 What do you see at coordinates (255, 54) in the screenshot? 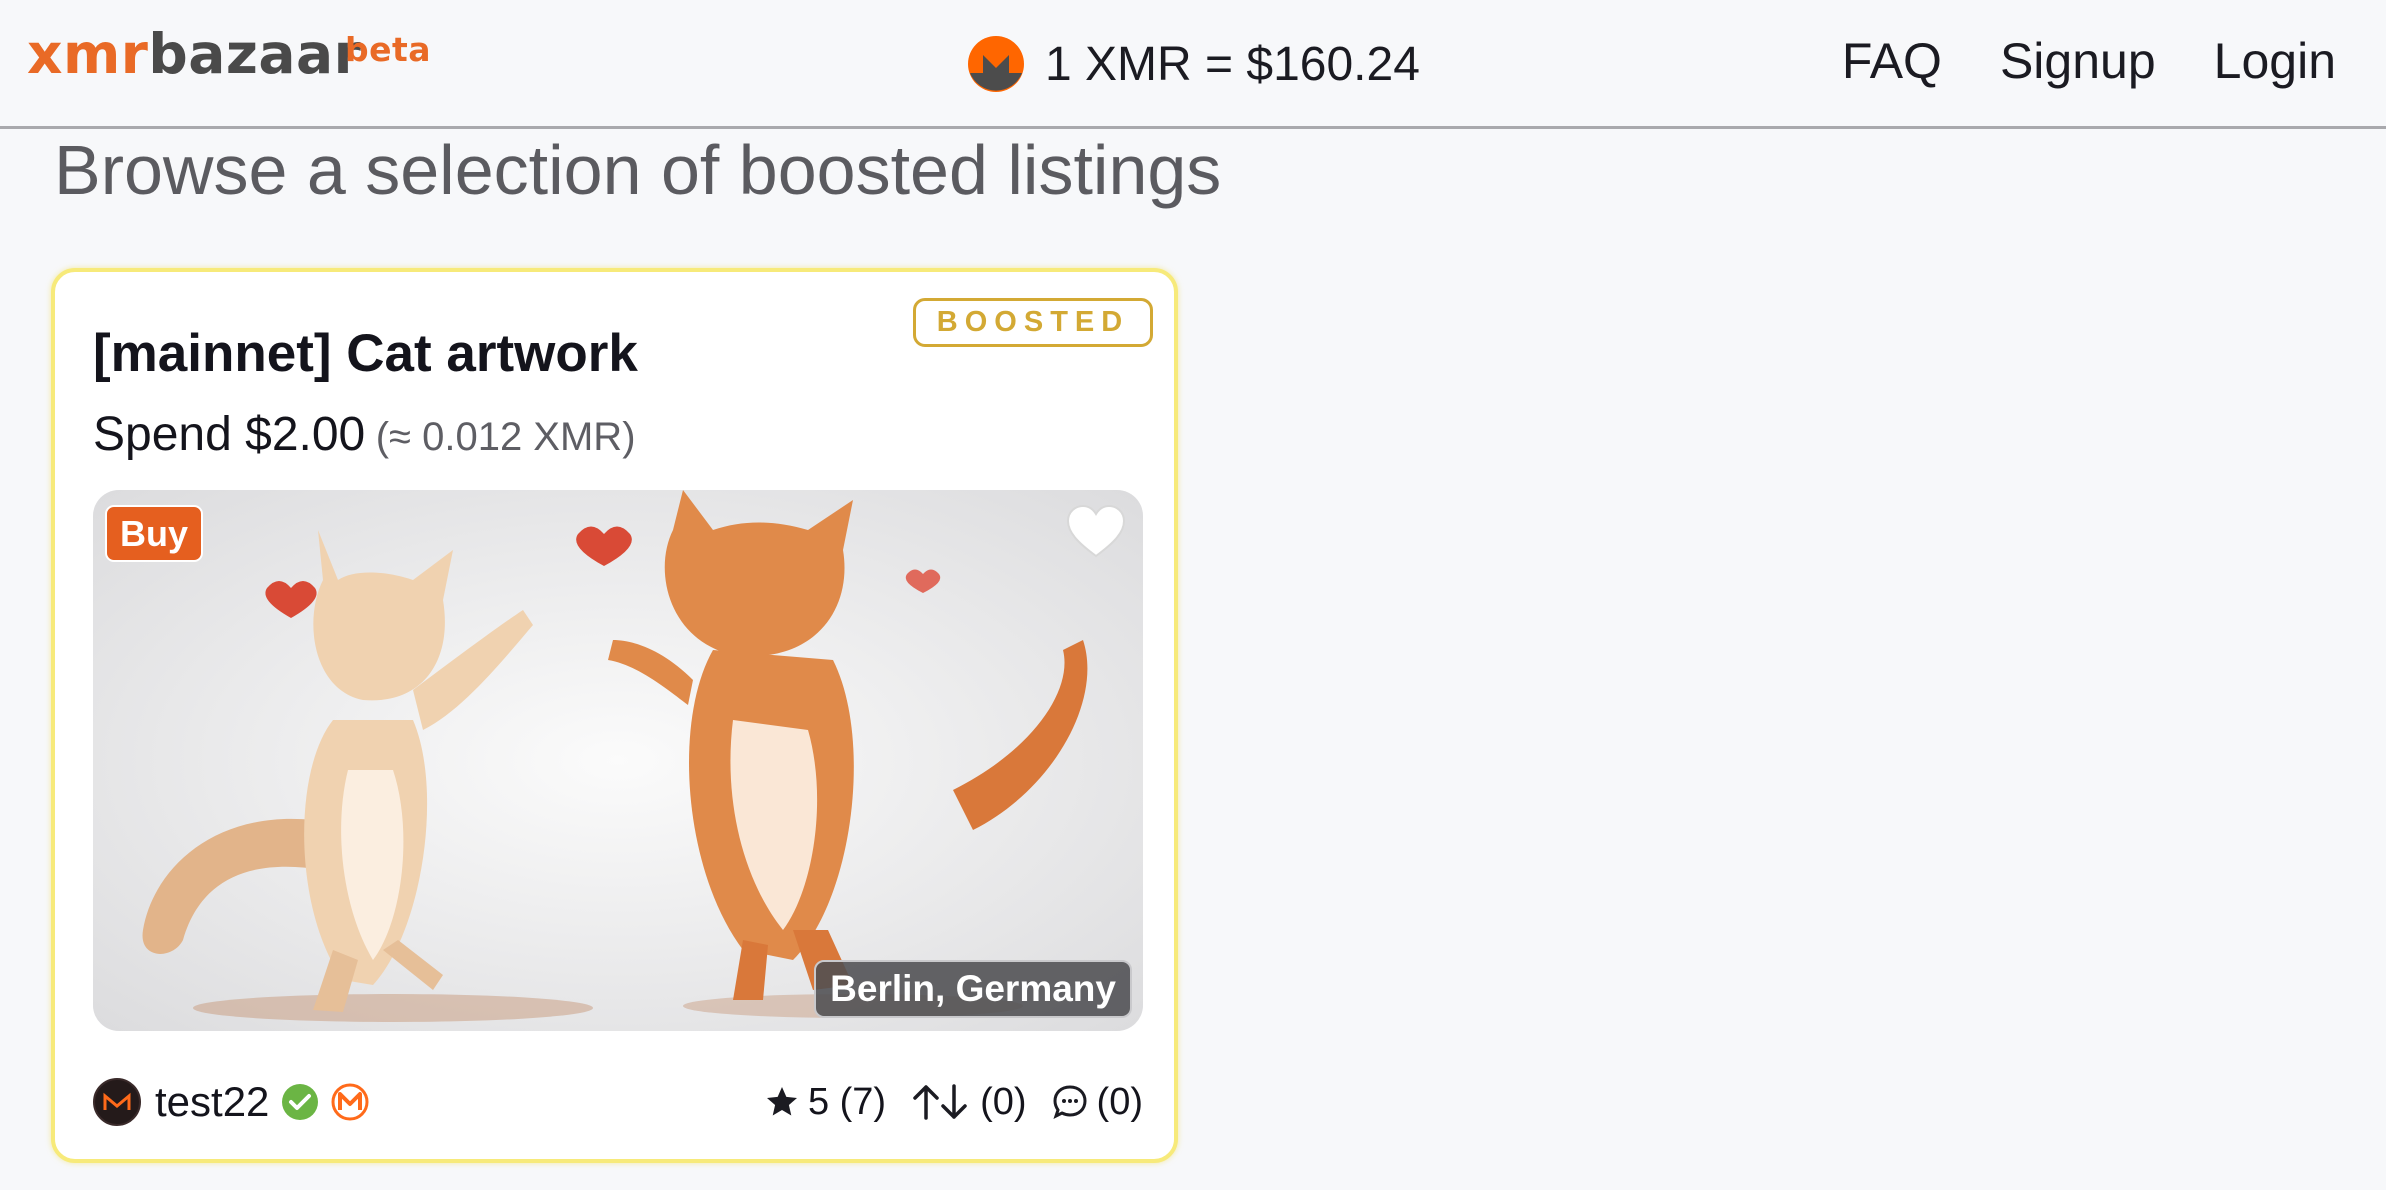
I see `logo-bazaar: bazaar` at bounding box center [255, 54].